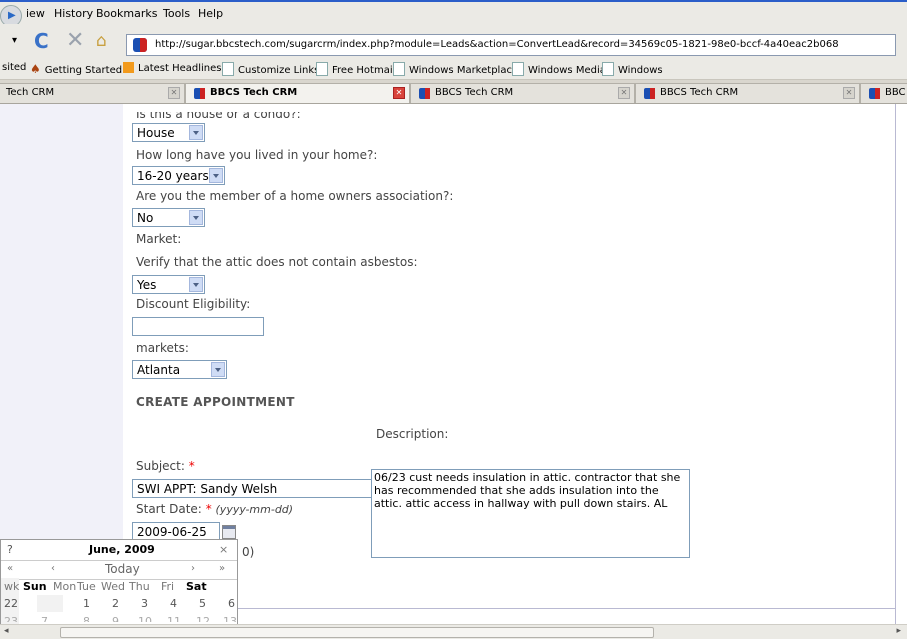 This screenshot has height=639, width=907. I want to click on bookmark-windows-media: Windows Media, so click(559, 69).